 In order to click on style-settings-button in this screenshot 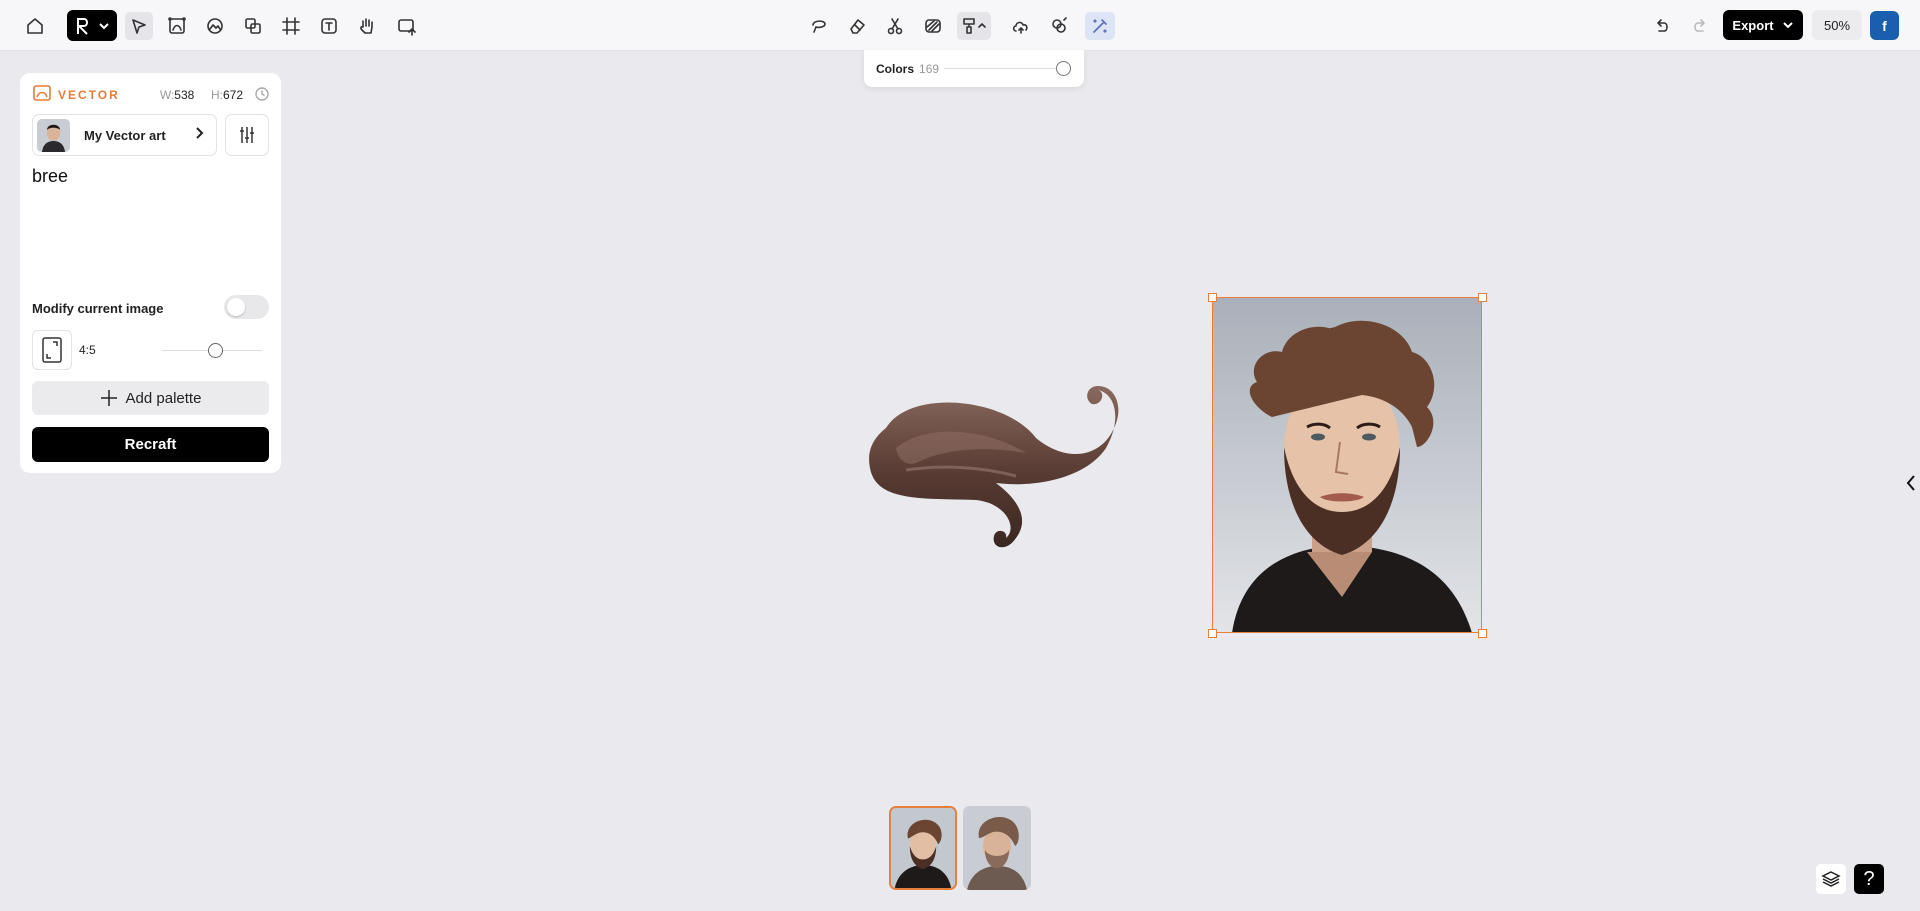, I will do `click(247, 135)`.